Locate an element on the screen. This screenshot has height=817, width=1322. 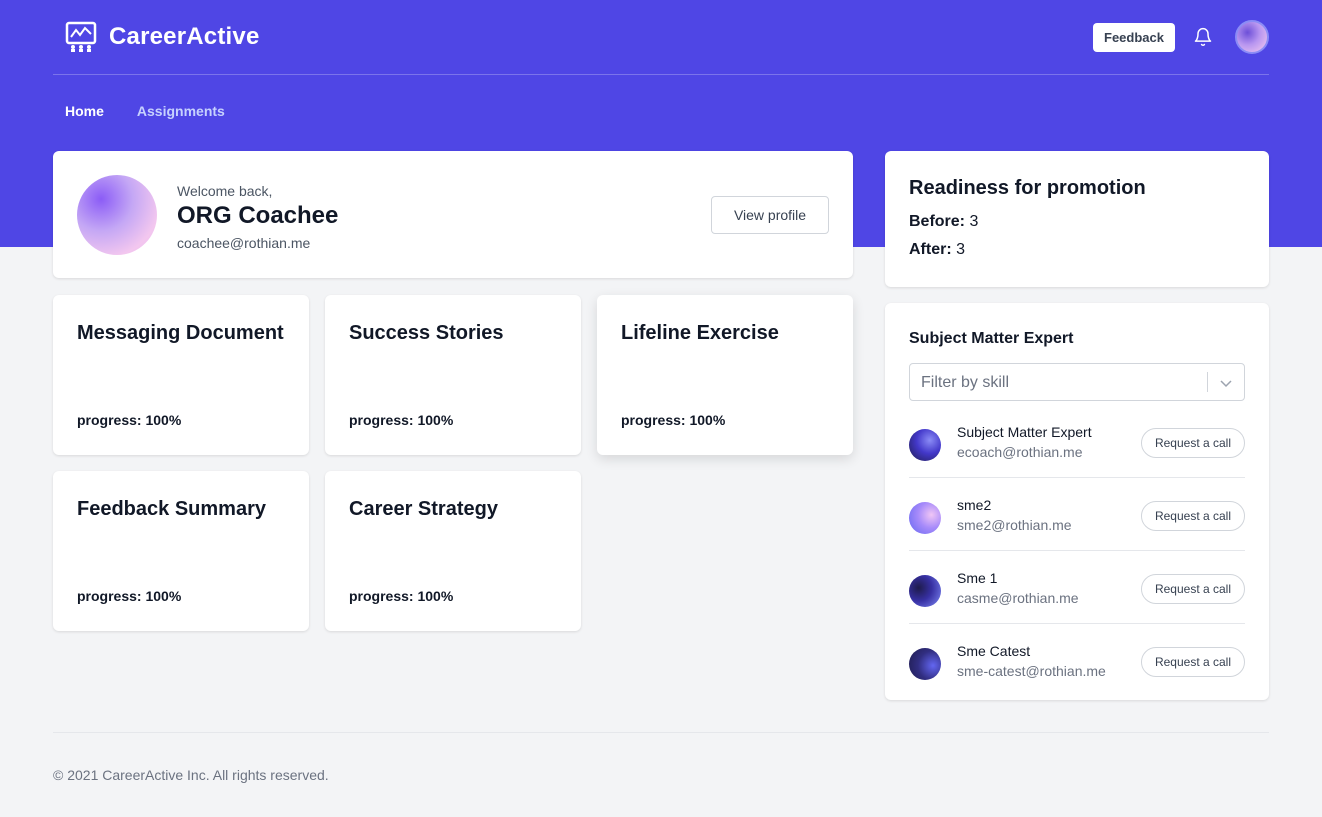
top-bar: CareerActive Feedback is located at coordinates (661, 37).